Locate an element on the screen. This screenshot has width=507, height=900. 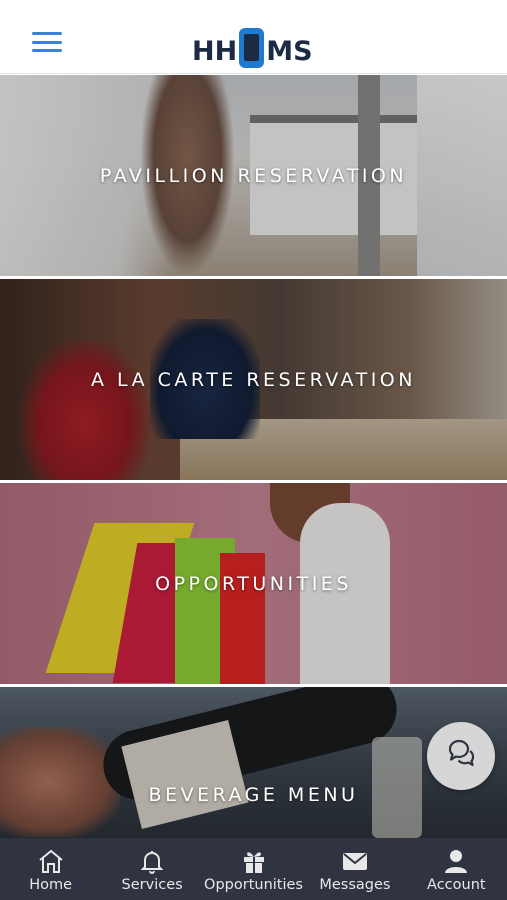
gift-icon is located at coordinates (254, 861).